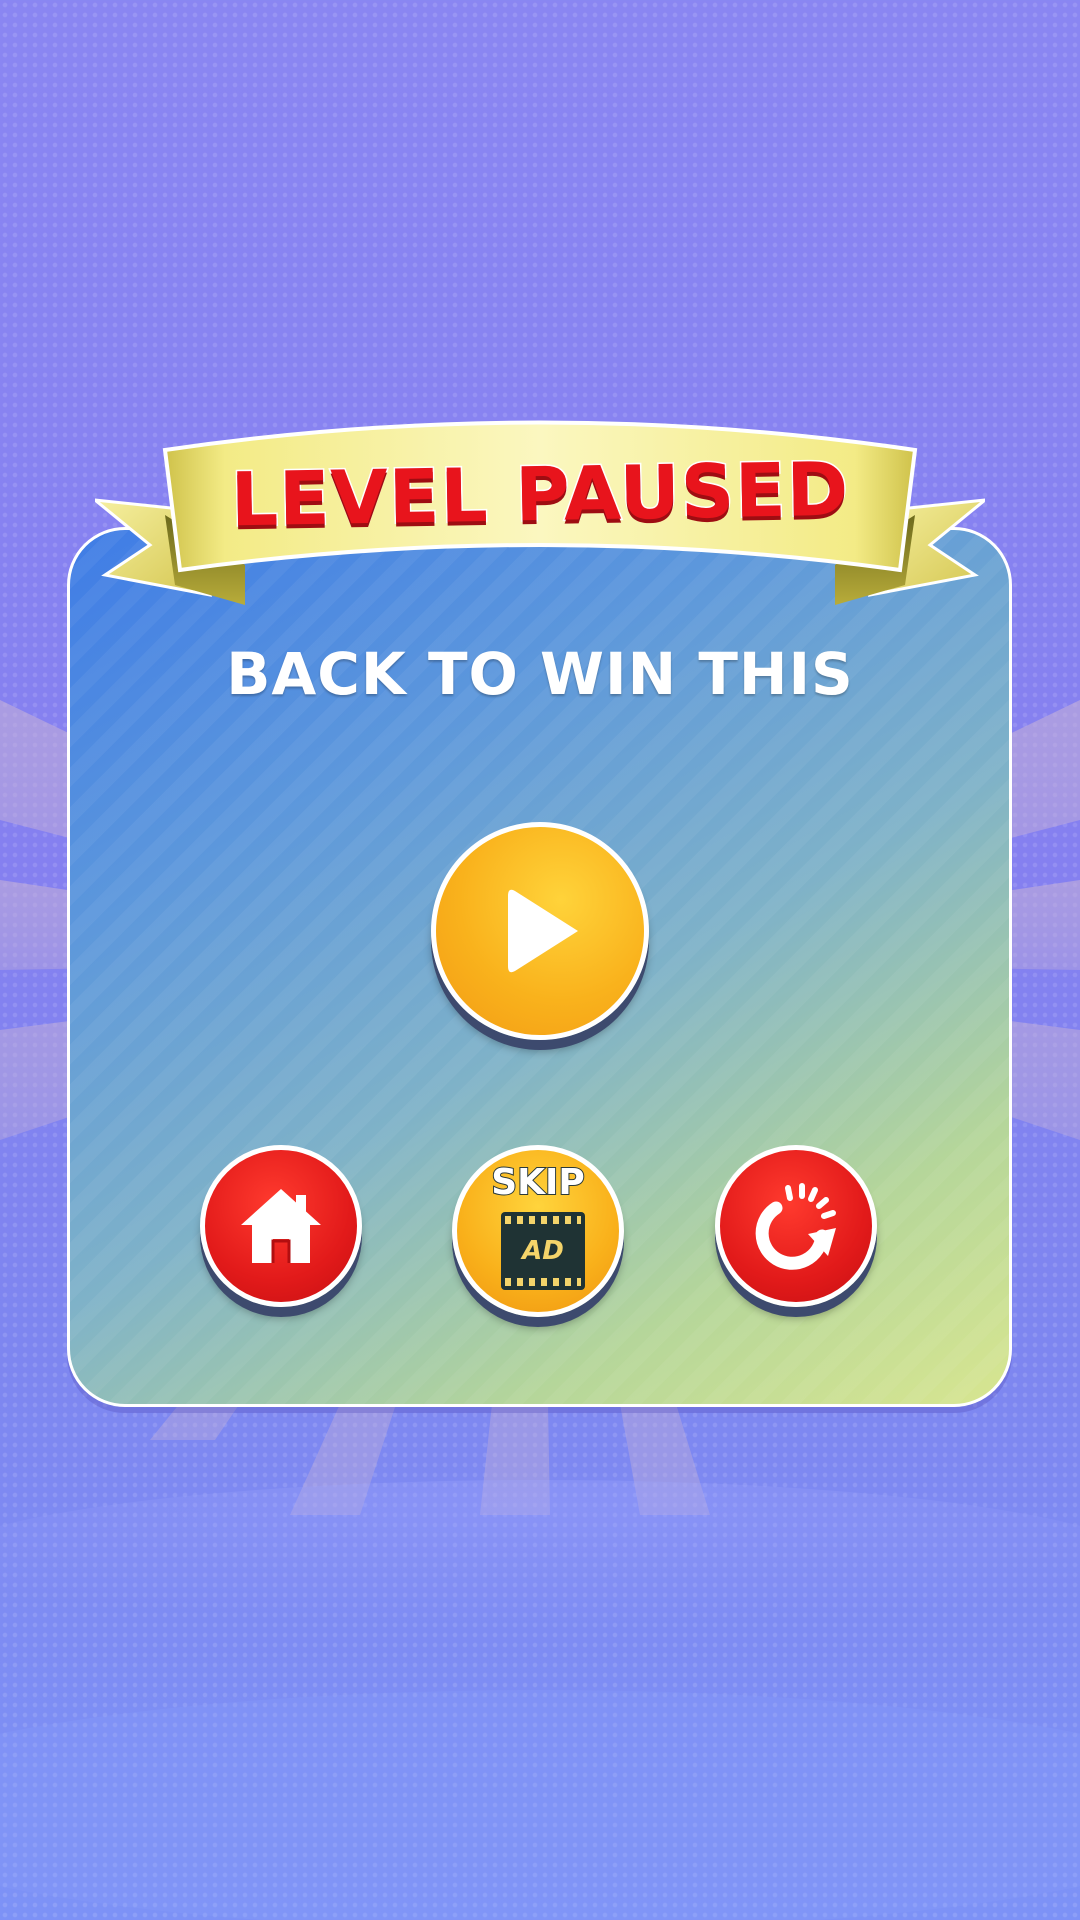 This screenshot has height=1920, width=1080. What do you see at coordinates (540, 674) in the screenshot?
I see `back-to-win-subtitle: BACK TO WIN THIS` at bounding box center [540, 674].